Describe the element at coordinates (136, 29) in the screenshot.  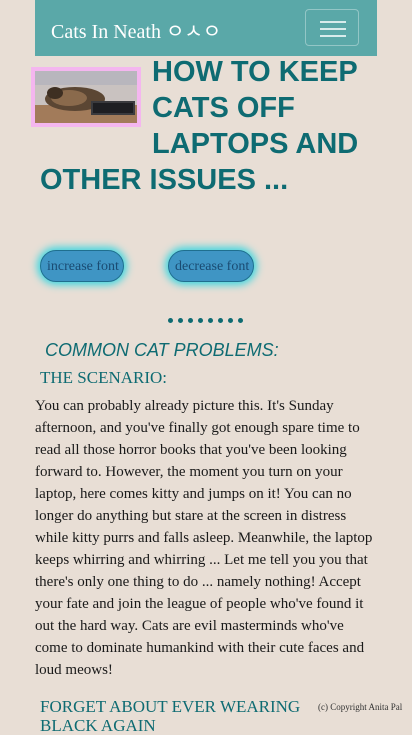
I see `brand-link: Cats In Neath ㅇㅅㅇ` at that location.